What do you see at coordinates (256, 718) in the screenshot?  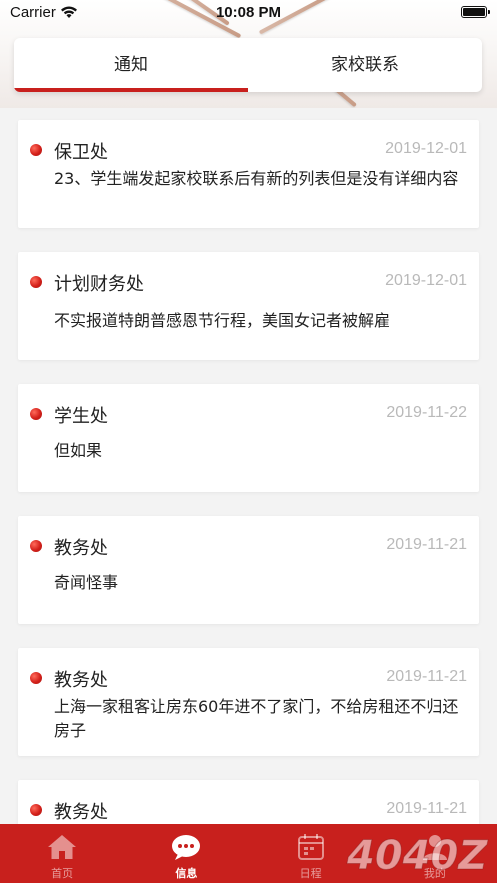 I see `notice-content: 上海一家租客让房东60年进不了家门，不给房租还不归还房子` at bounding box center [256, 718].